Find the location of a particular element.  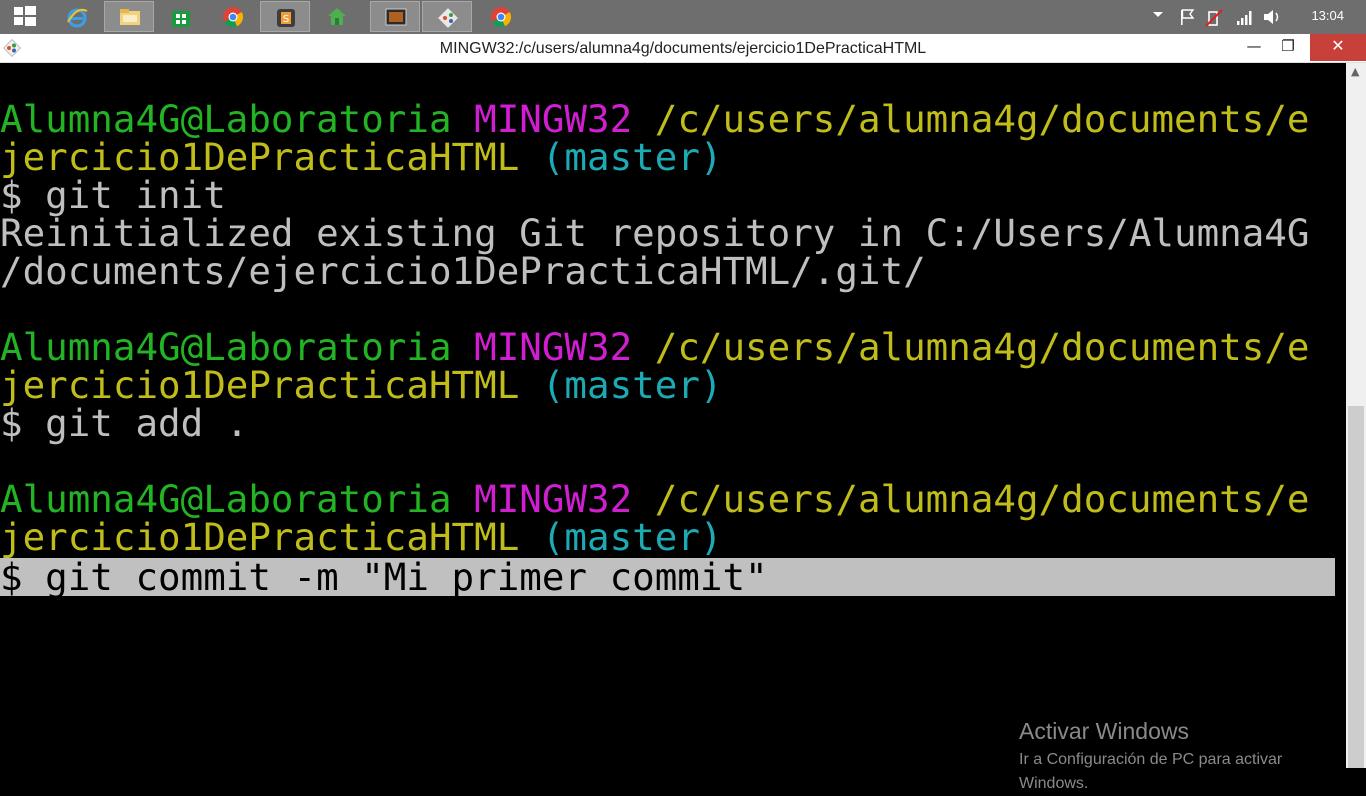

watermark-title: Activar Windows is located at coordinates (1104, 731).